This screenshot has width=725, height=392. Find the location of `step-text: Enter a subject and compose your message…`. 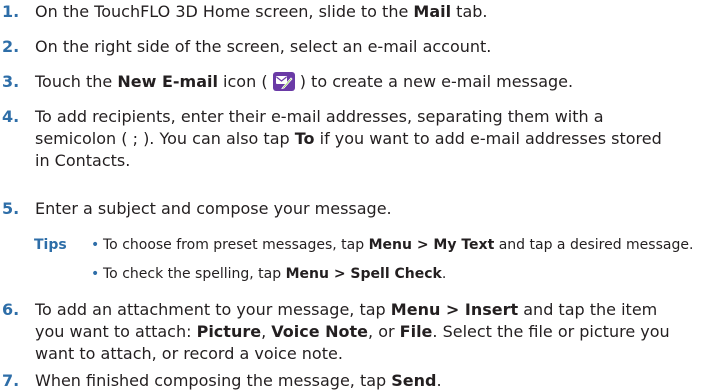

step-text: Enter a subject and compose your message… is located at coordinates (213, 208).